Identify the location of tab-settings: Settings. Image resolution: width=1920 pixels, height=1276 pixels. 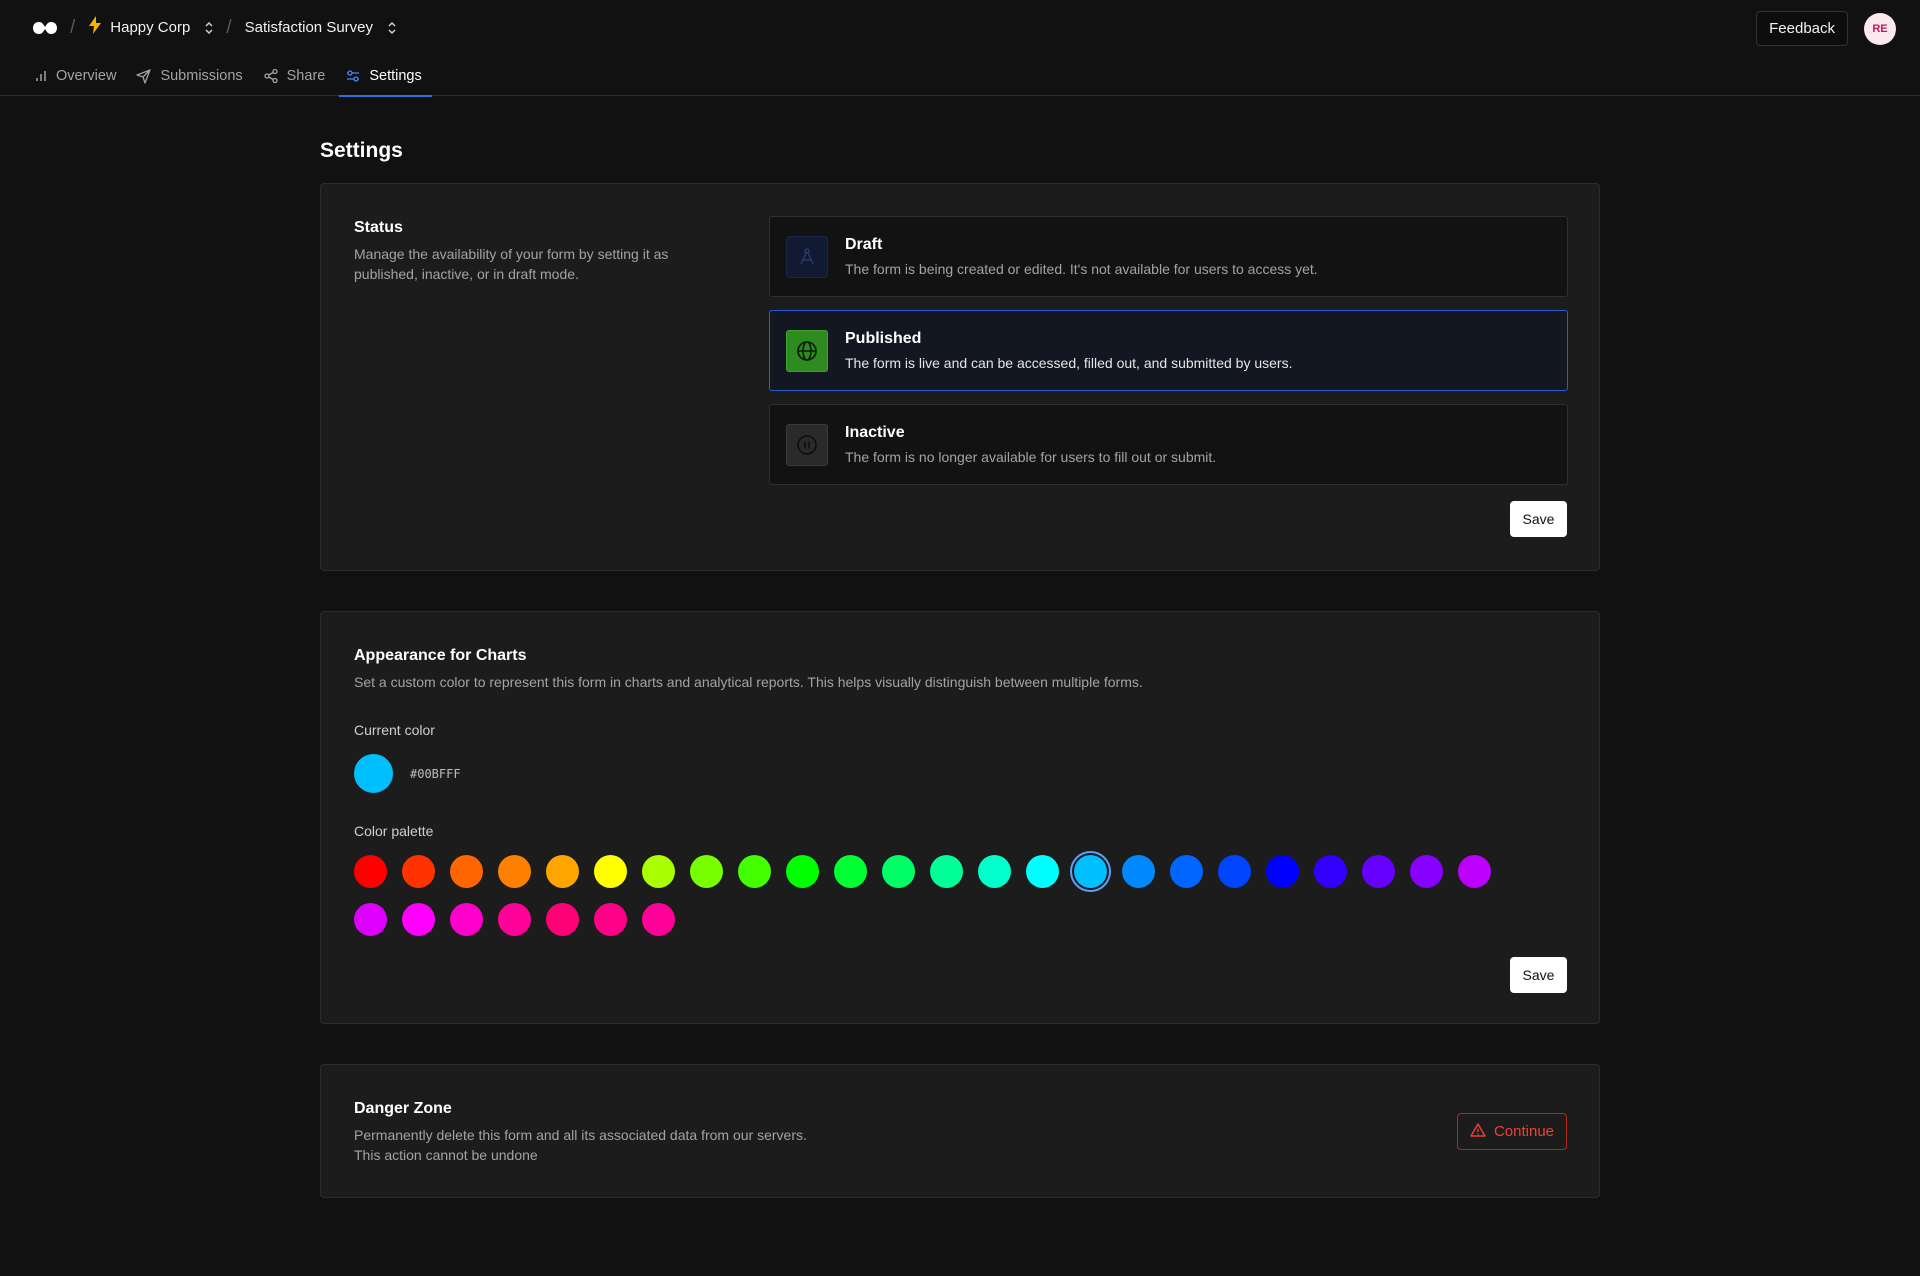
(384, 76).